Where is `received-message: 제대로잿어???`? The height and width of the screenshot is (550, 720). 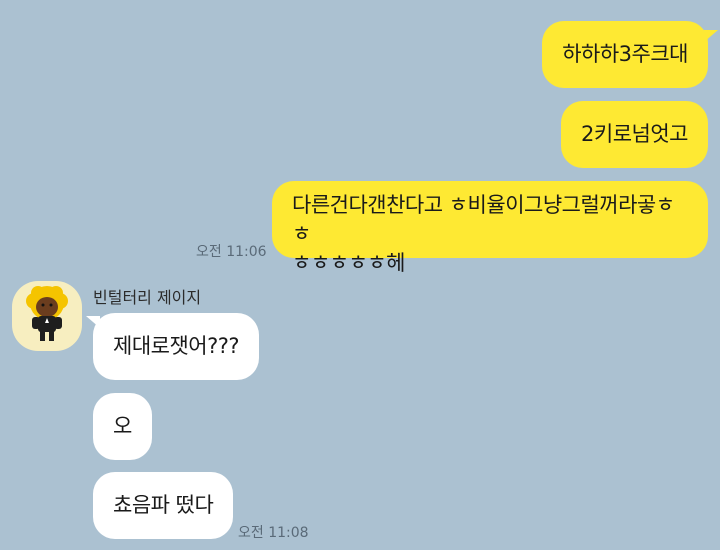 received-message: 제대로잿어??? is located at coordinates (176, 346).